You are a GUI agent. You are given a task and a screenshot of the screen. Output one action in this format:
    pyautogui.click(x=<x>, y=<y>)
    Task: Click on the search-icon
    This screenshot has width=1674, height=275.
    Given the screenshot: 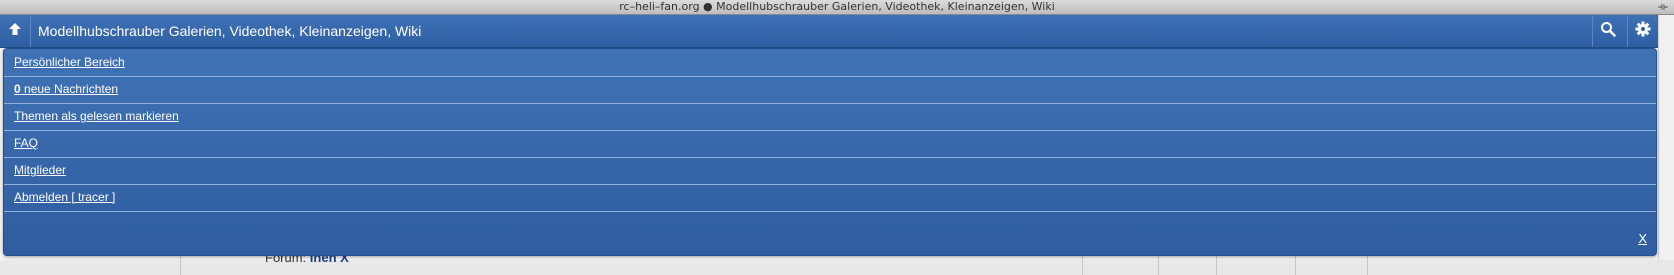 What is the action you would take?
    pyautogui.click(x=1608, y=31)
    